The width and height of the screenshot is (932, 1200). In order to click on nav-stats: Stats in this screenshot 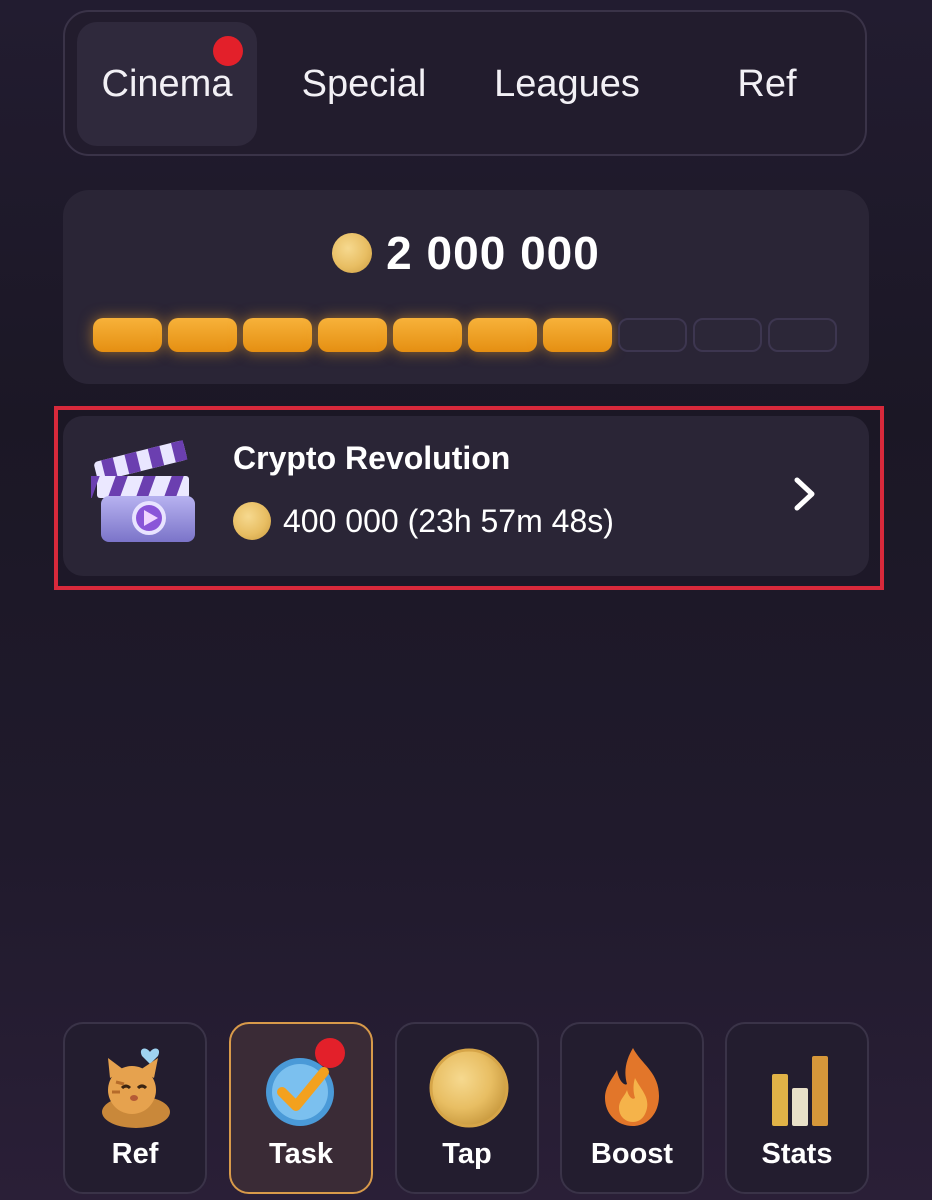, I will do `click(797, 1108)`.